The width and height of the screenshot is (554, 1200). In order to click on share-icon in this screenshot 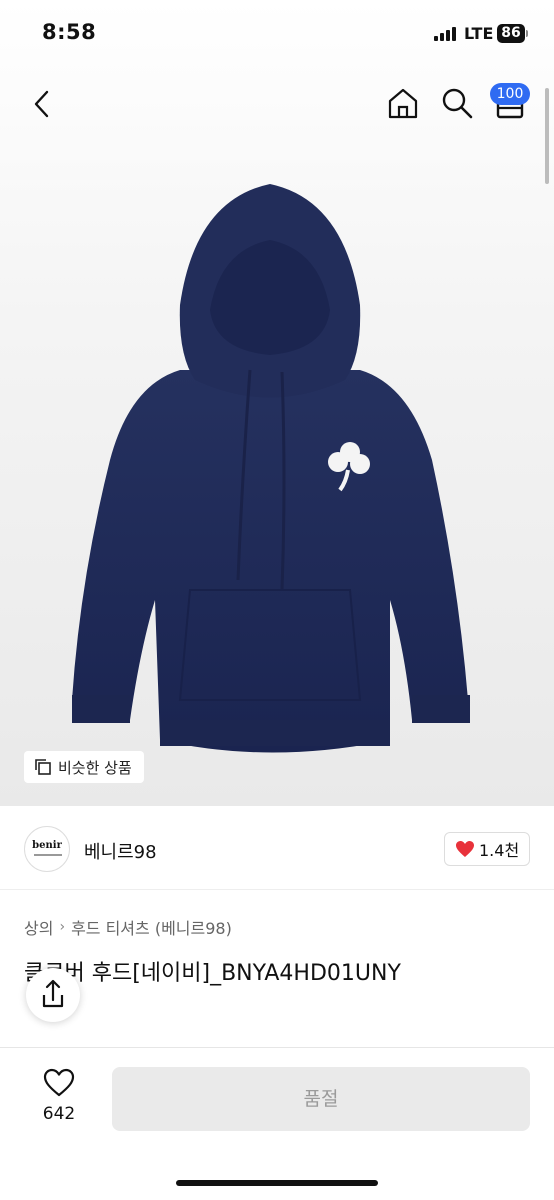, I will do `click(53, 993)`.